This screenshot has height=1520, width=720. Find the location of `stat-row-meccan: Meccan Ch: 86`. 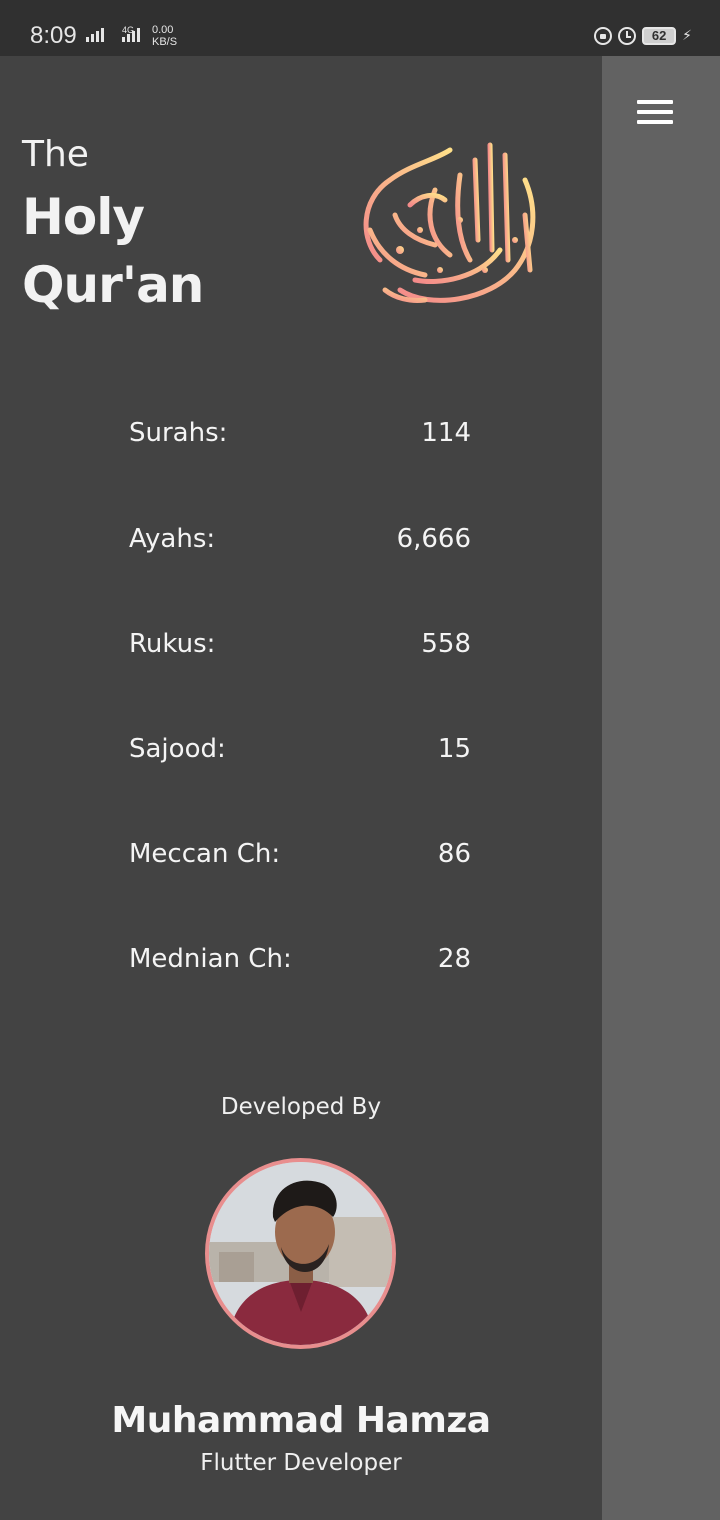

stat-row-meccan: Meccan Ch: 86 is located at coordinates (300, 859).